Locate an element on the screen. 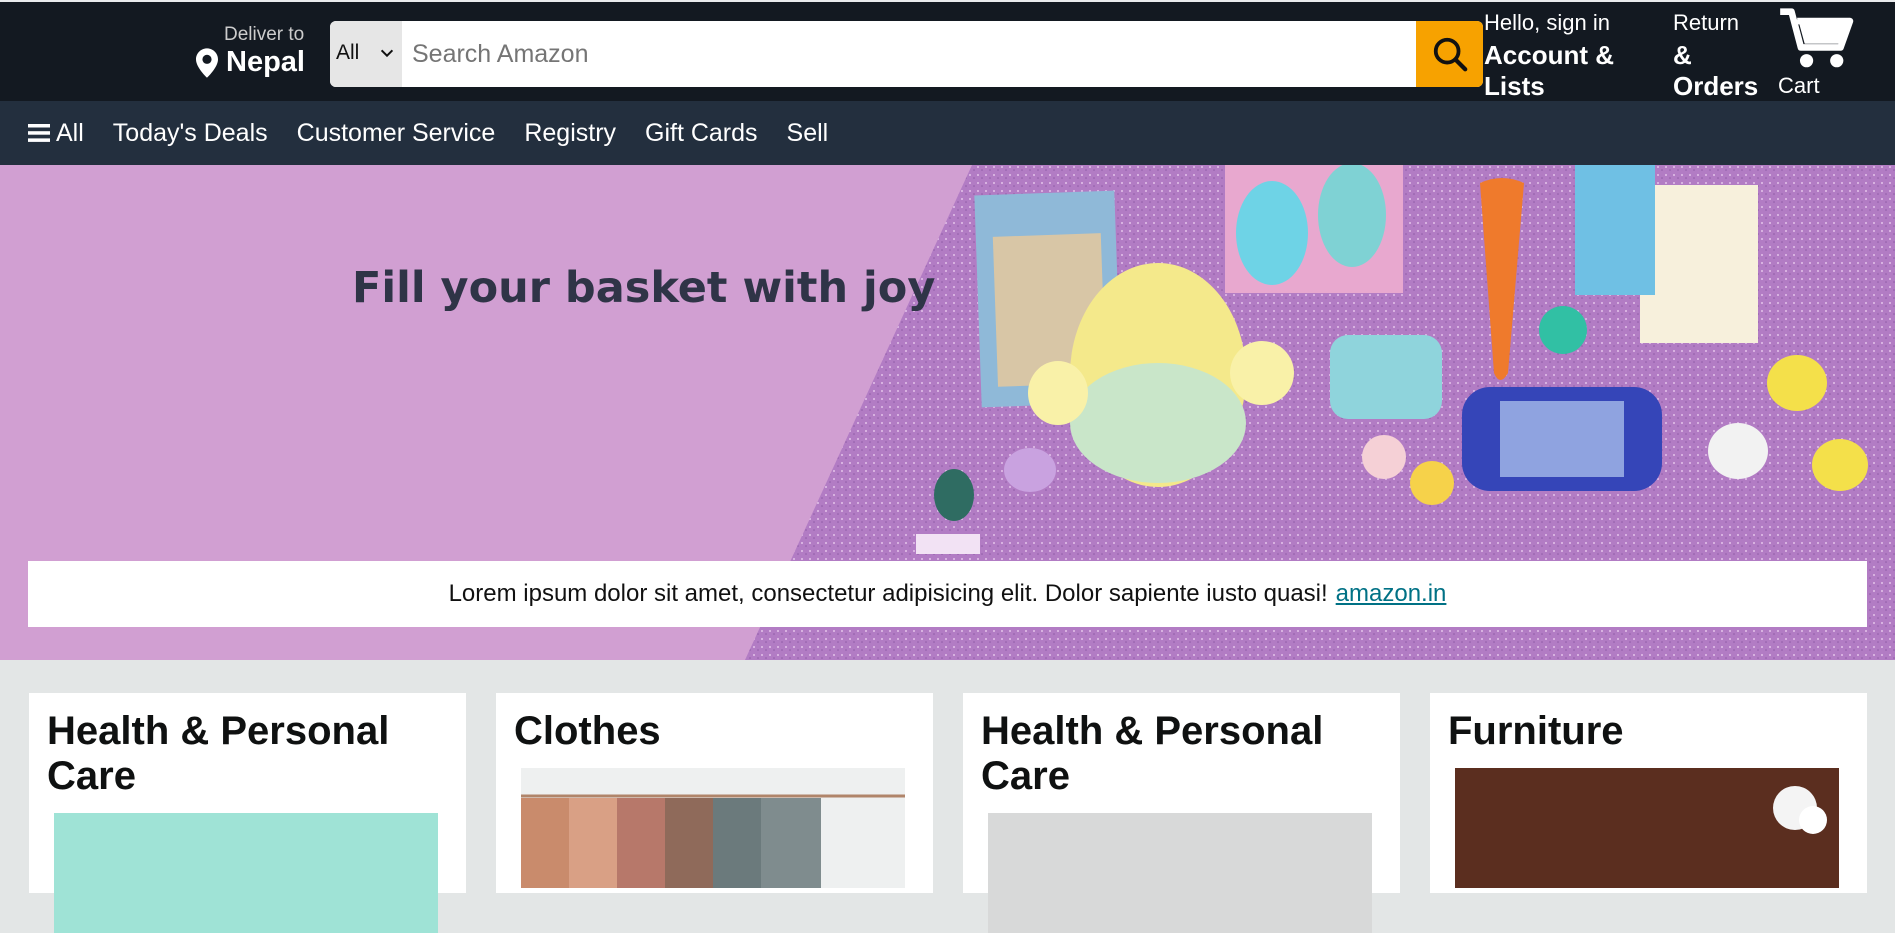 The width and height of the screenshot is (1895, 933). search-category-select: All is located at coordinates (366, 54).